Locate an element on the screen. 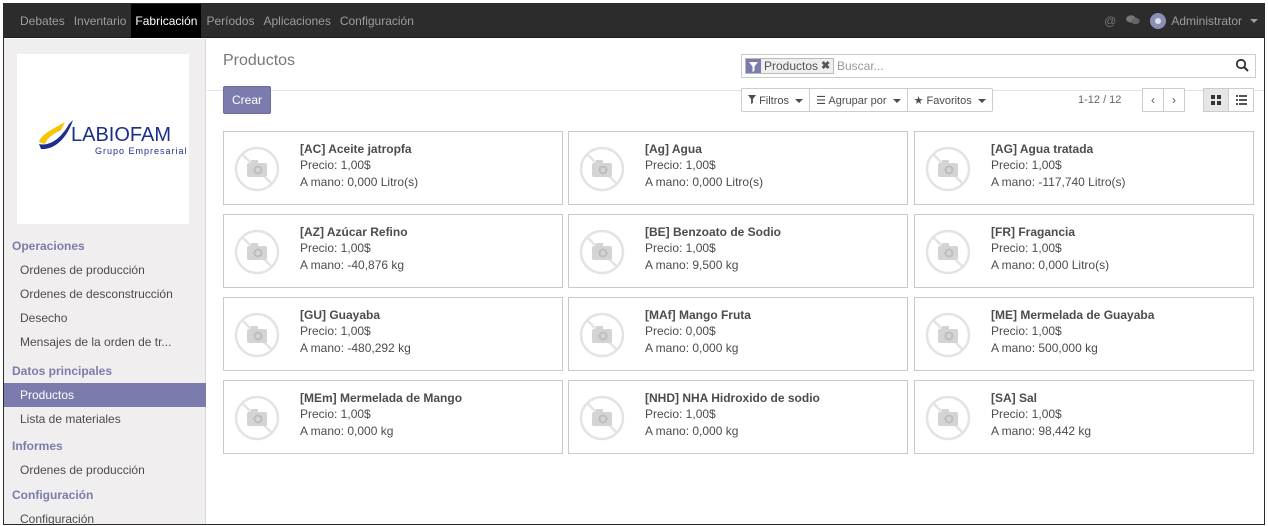 The width and height of the screenshot is (1268, 526). favorites-dropdown: ★ Favoritos is located at coordinates (949, 100).